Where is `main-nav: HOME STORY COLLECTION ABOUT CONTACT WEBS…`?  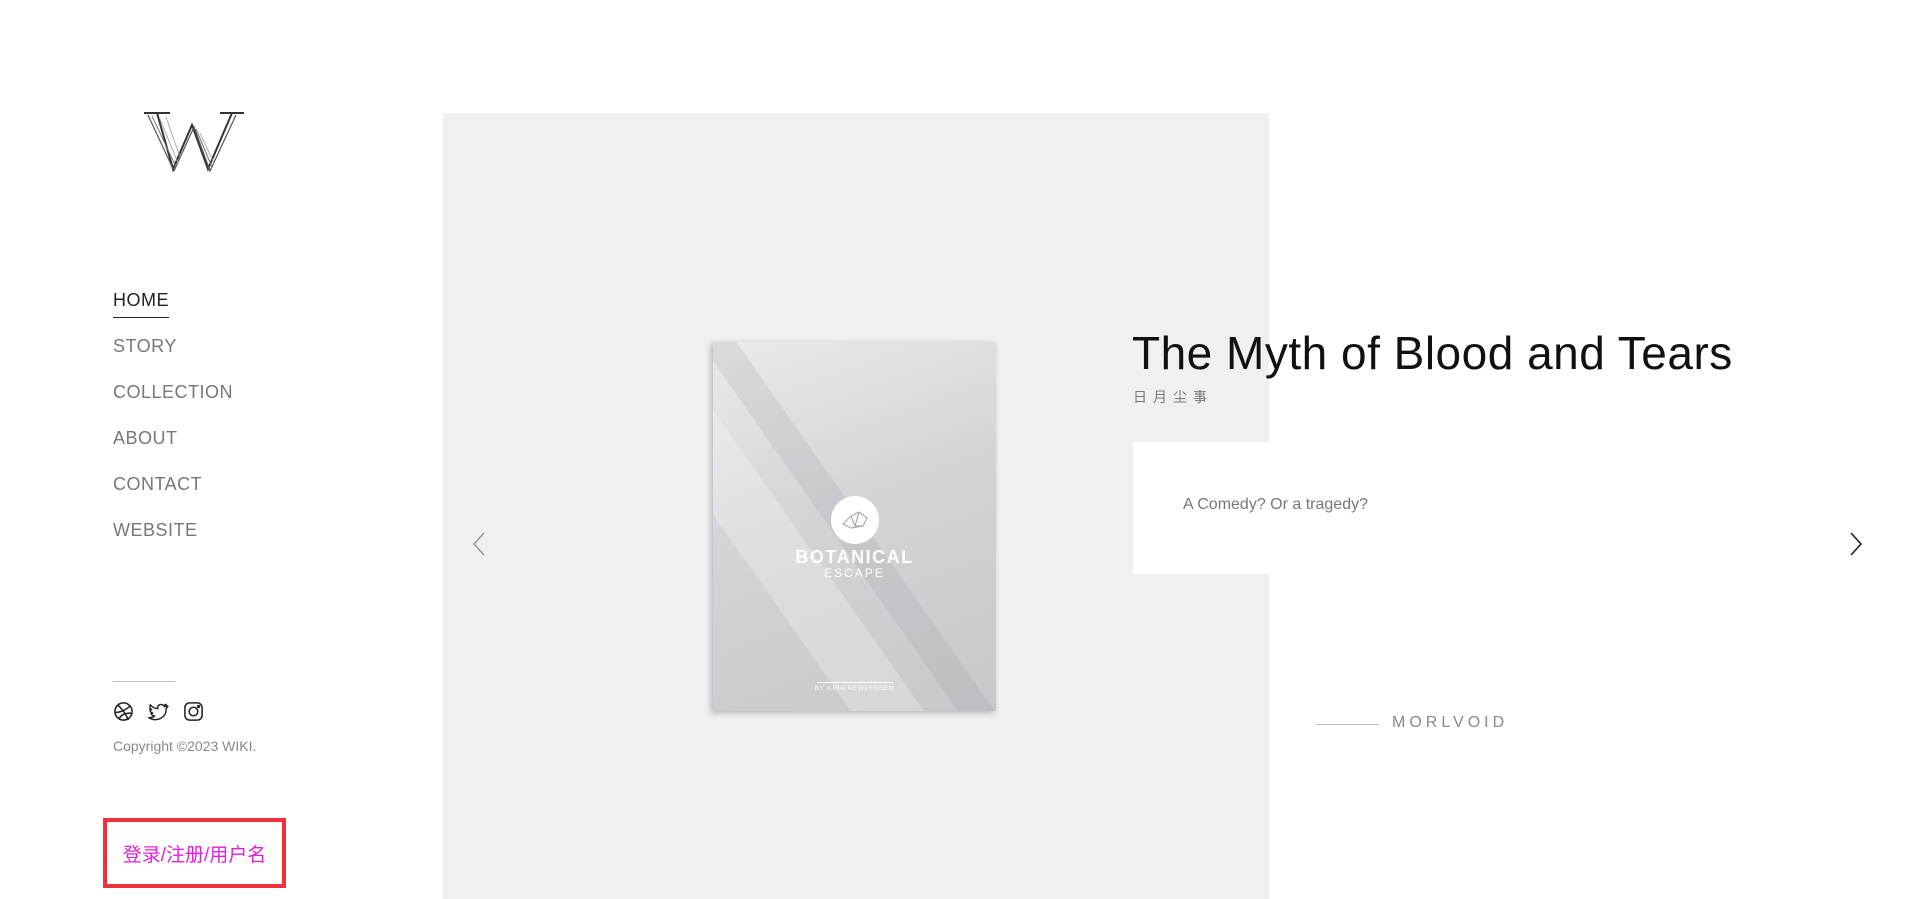 main-nav: HOME STORY COLLECTION ABOUT CONTACT WEBS… is located at coordinates (173, 425).